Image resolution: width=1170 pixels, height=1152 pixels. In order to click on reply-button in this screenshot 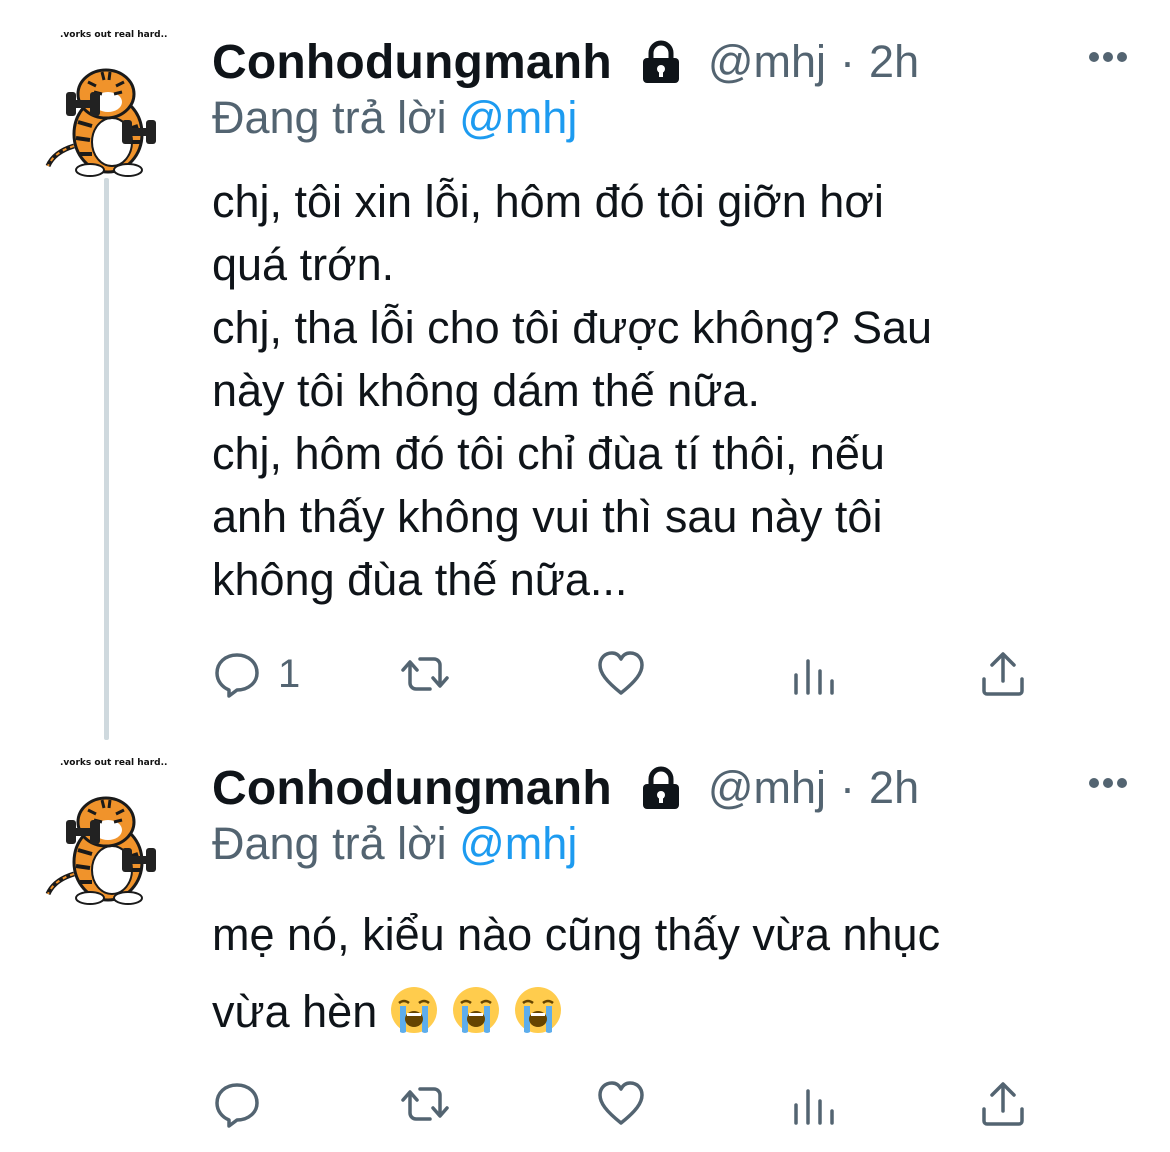, I will do `click(237, 1104)`.